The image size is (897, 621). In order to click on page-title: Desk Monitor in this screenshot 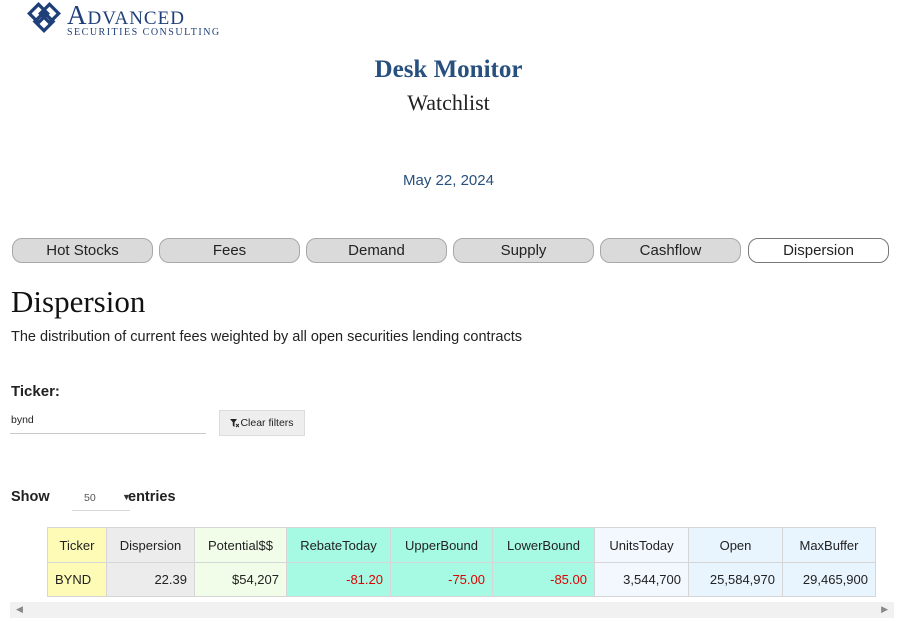, I will do `click(448, 69)`.